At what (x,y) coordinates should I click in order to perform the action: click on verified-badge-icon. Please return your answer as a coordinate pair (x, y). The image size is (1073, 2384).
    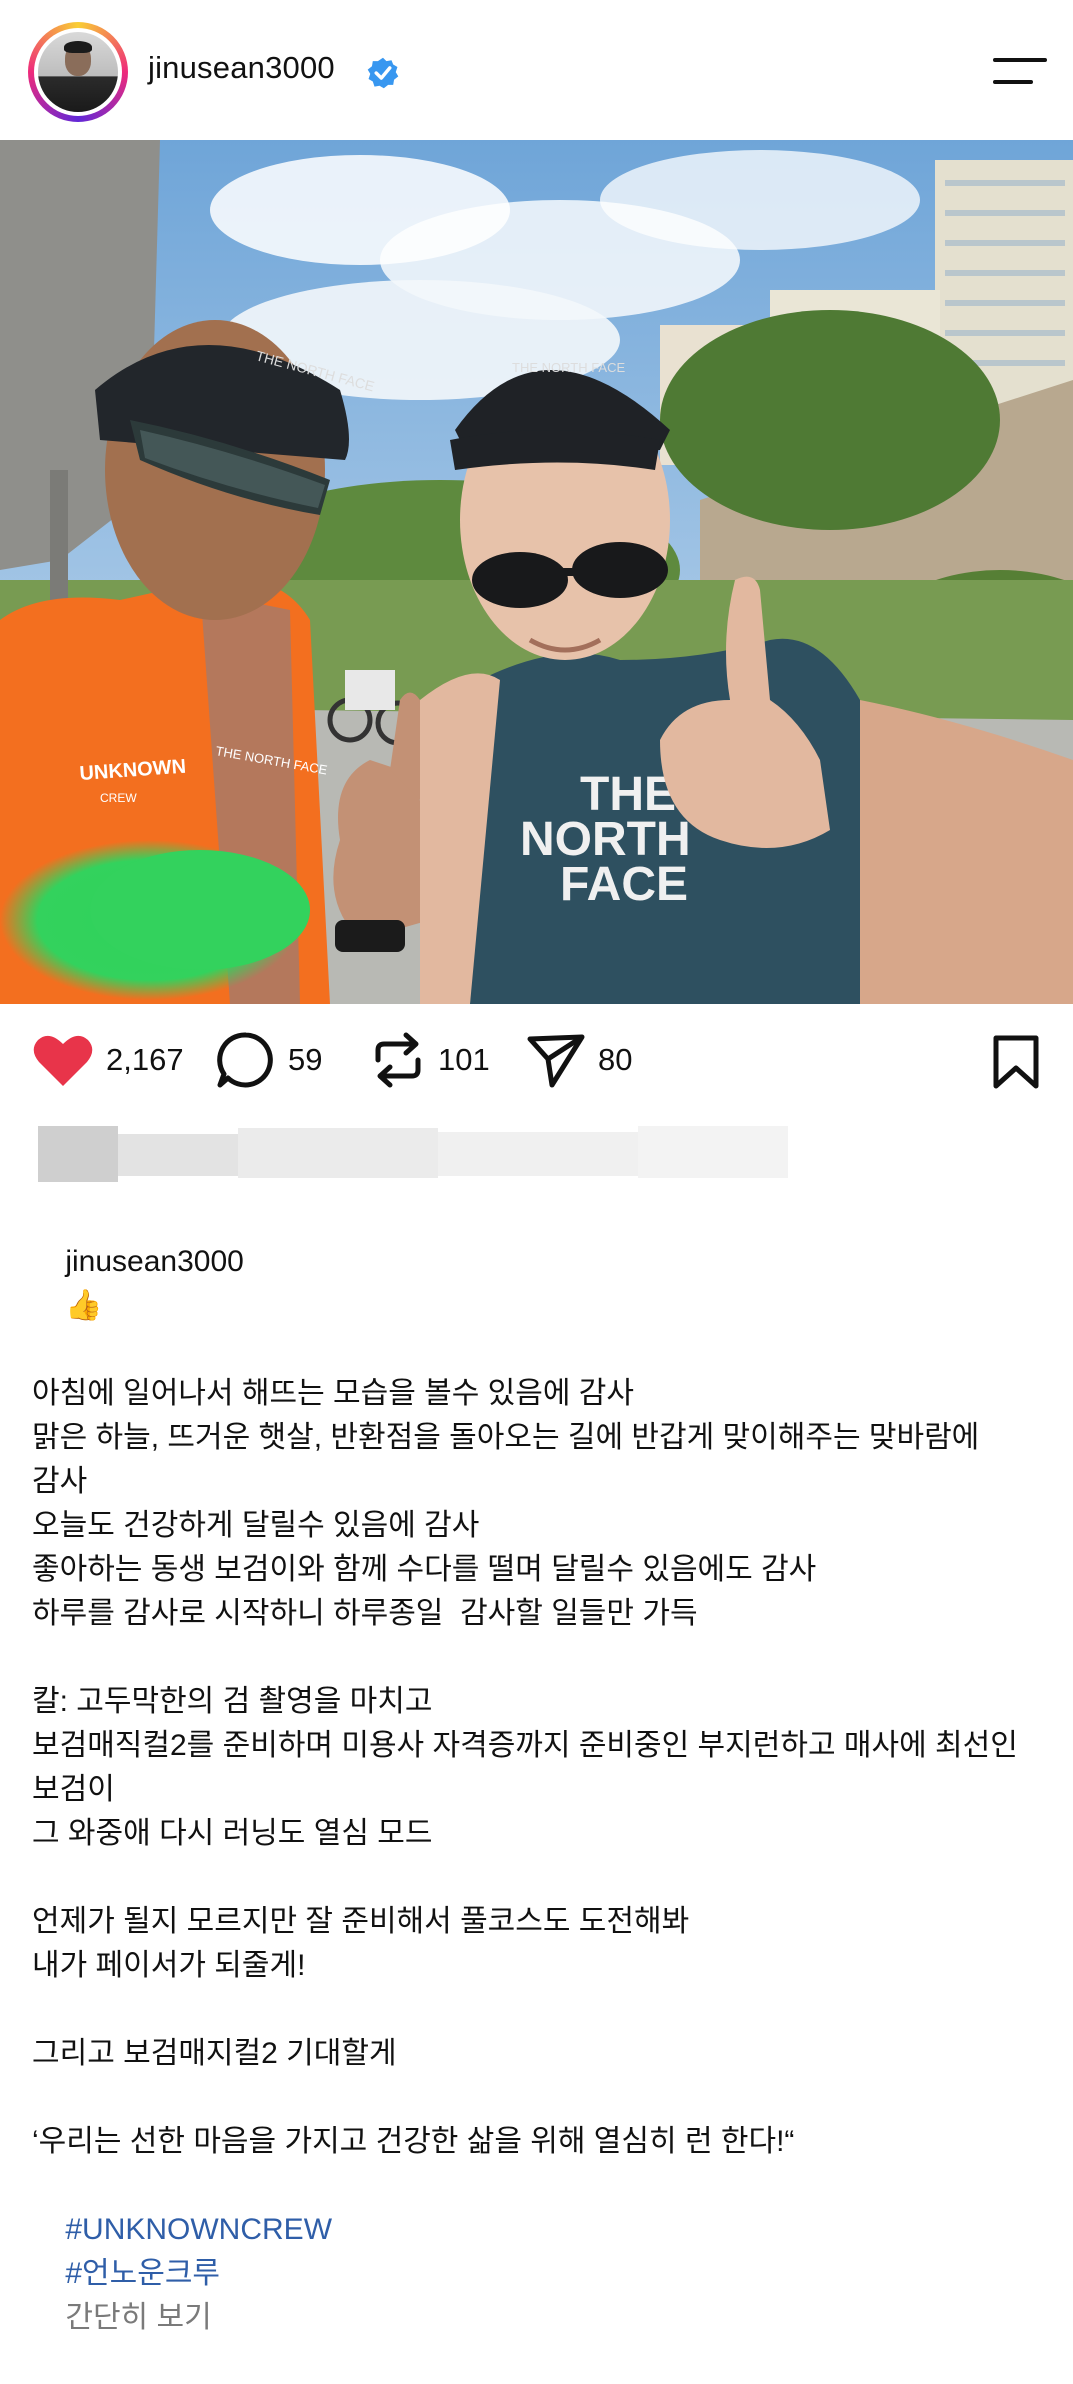
    Looking at the image, I should click on (383, 73).